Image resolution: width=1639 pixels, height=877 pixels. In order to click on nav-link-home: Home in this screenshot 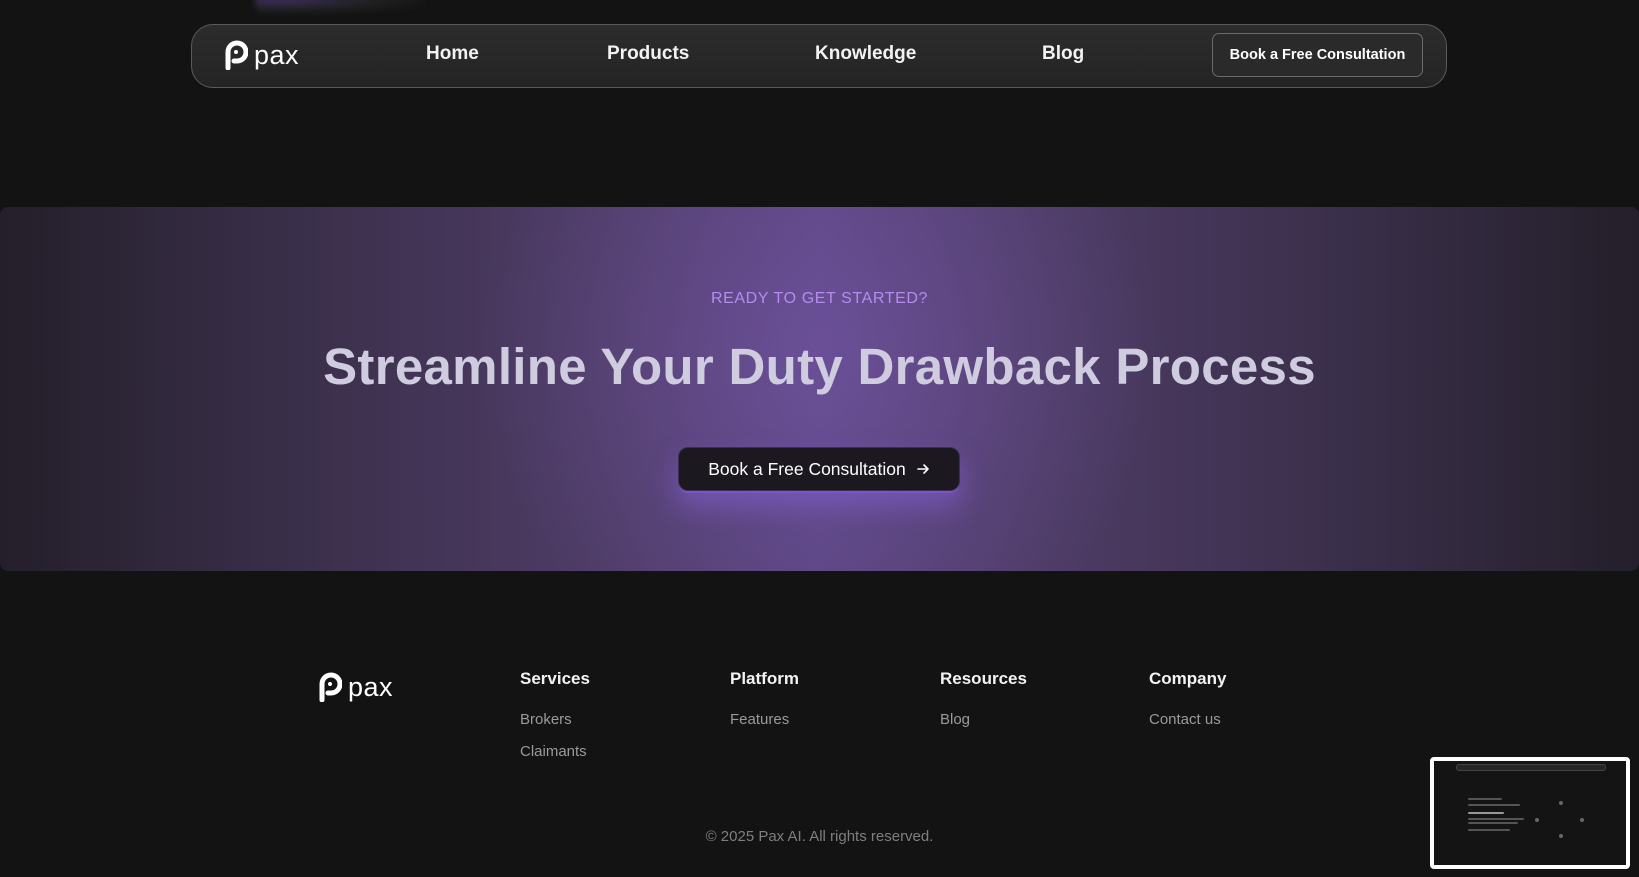, I will do `click(452, 54)`.